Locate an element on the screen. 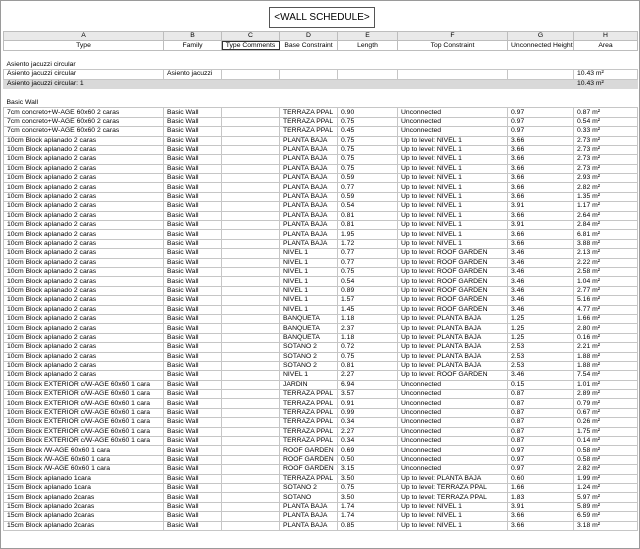  column-header: Base Constraint is located at coordinates (308, 45).